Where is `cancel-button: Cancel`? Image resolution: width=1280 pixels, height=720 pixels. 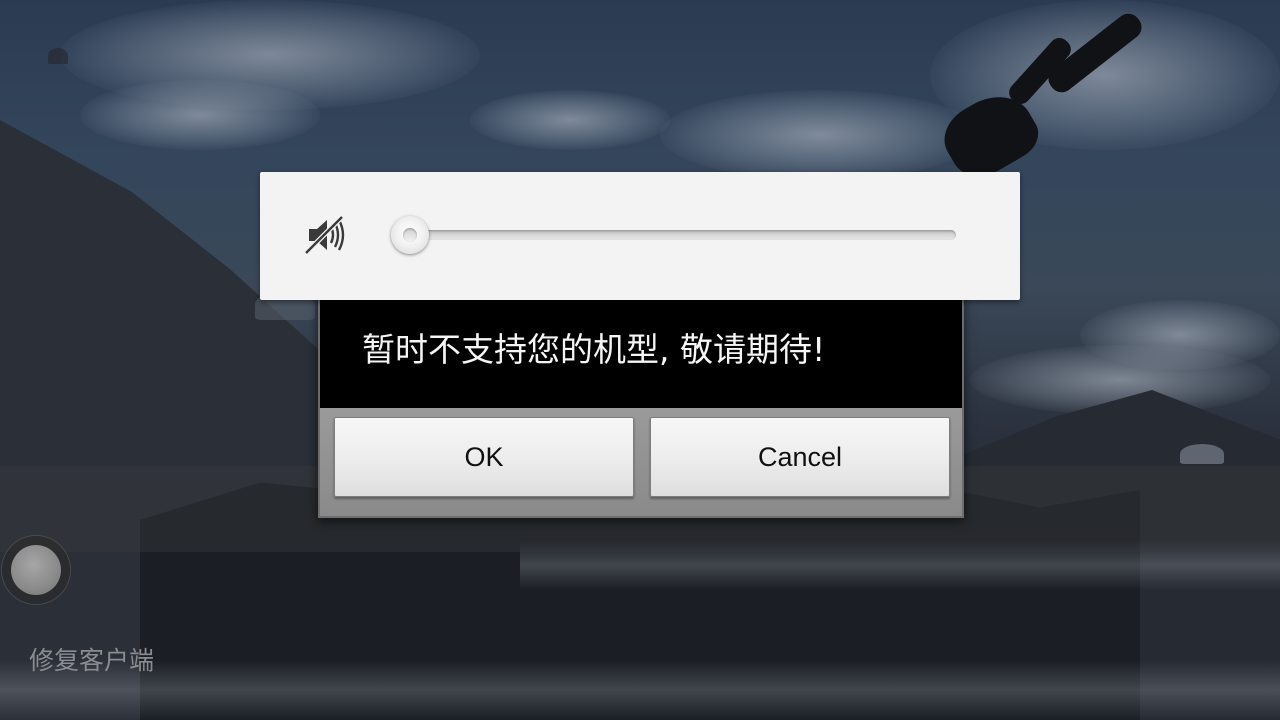 cancel-button: Cancel is located at coordinates (800, 457).